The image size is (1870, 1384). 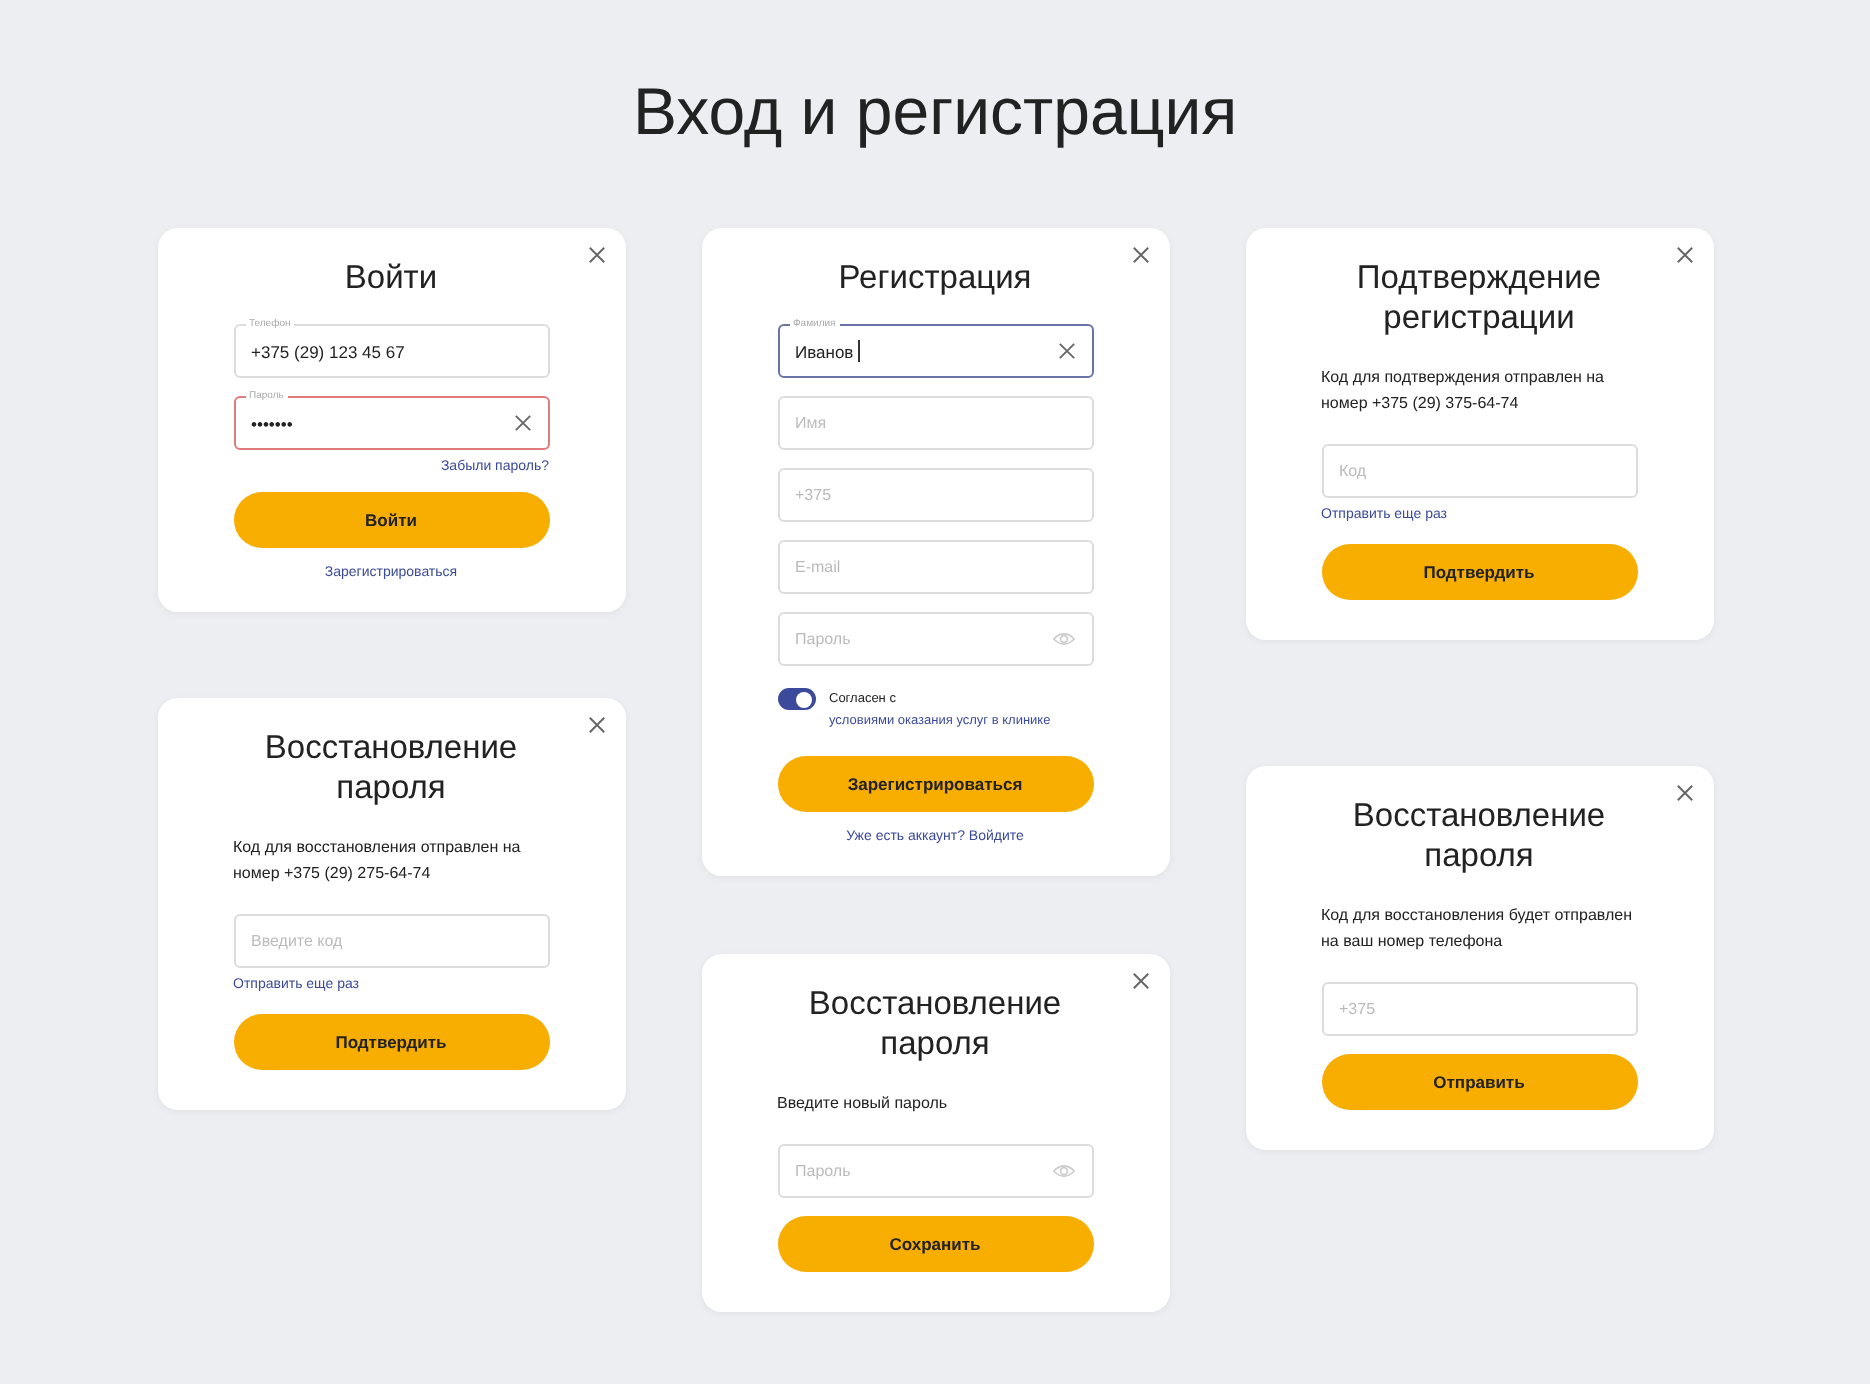 I want to click on dialog-message: Введите новый пароль, so click(x=863, y=1104).